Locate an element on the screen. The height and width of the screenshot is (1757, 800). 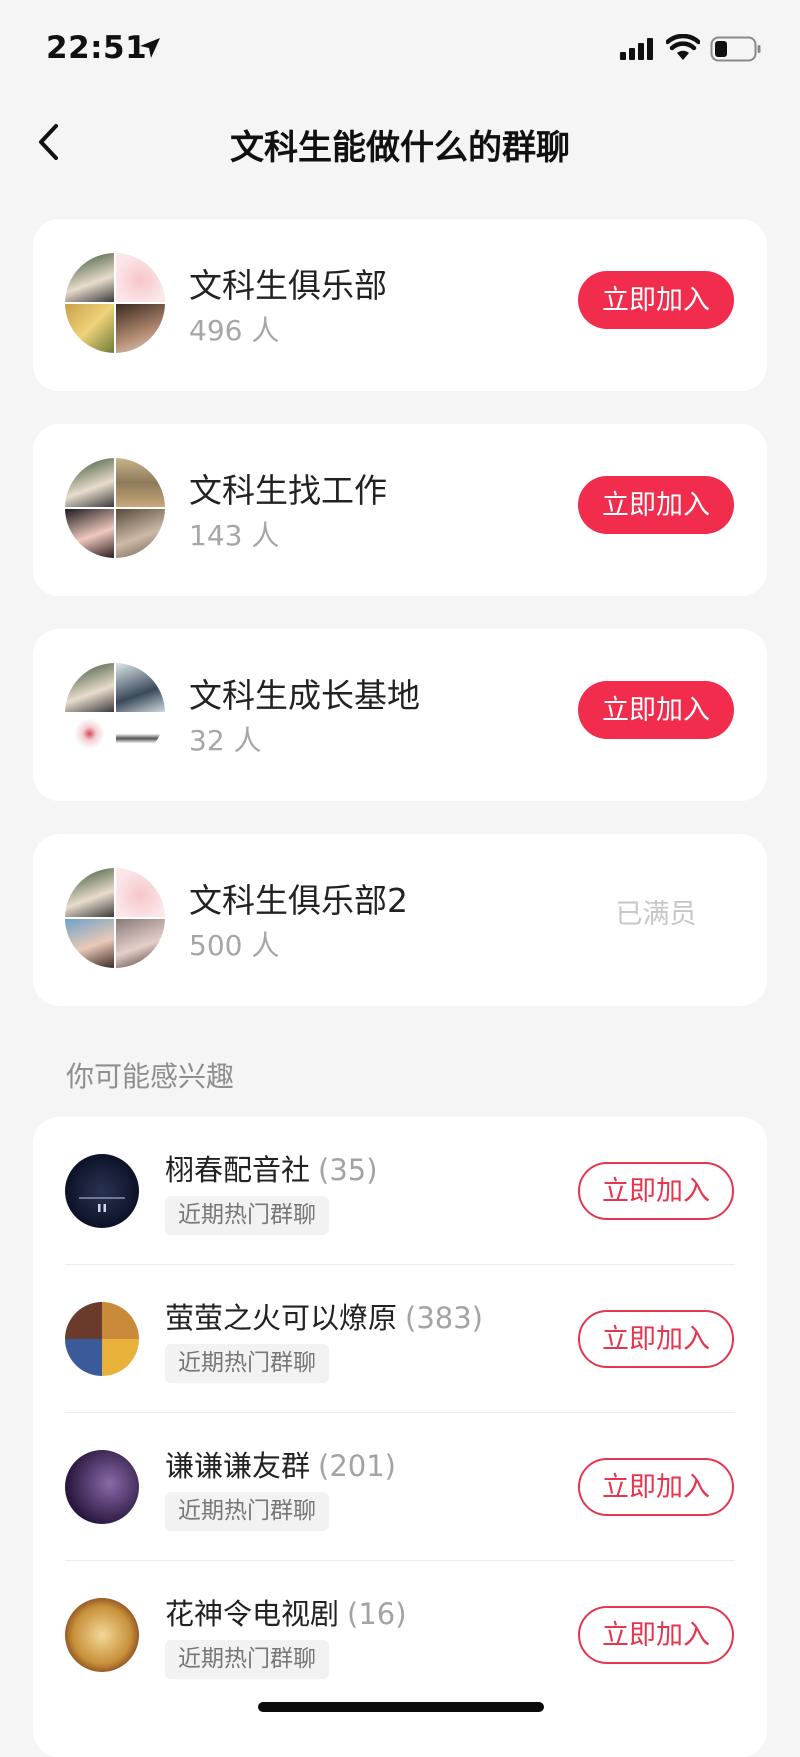
wifi-icon is located at coordinates (683, 47).